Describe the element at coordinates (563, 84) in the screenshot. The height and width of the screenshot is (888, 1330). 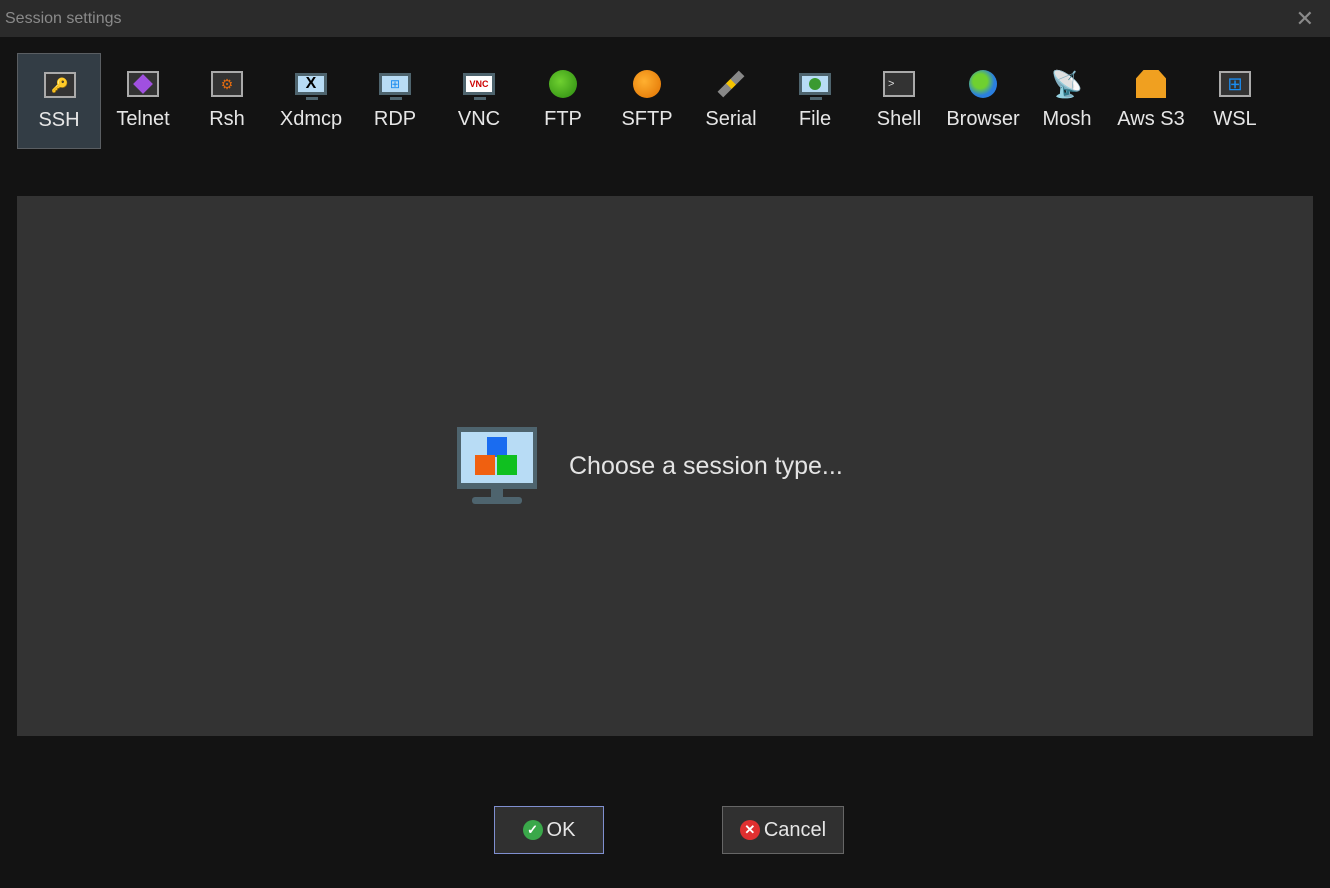
I see `green-globe-icon` at that location.